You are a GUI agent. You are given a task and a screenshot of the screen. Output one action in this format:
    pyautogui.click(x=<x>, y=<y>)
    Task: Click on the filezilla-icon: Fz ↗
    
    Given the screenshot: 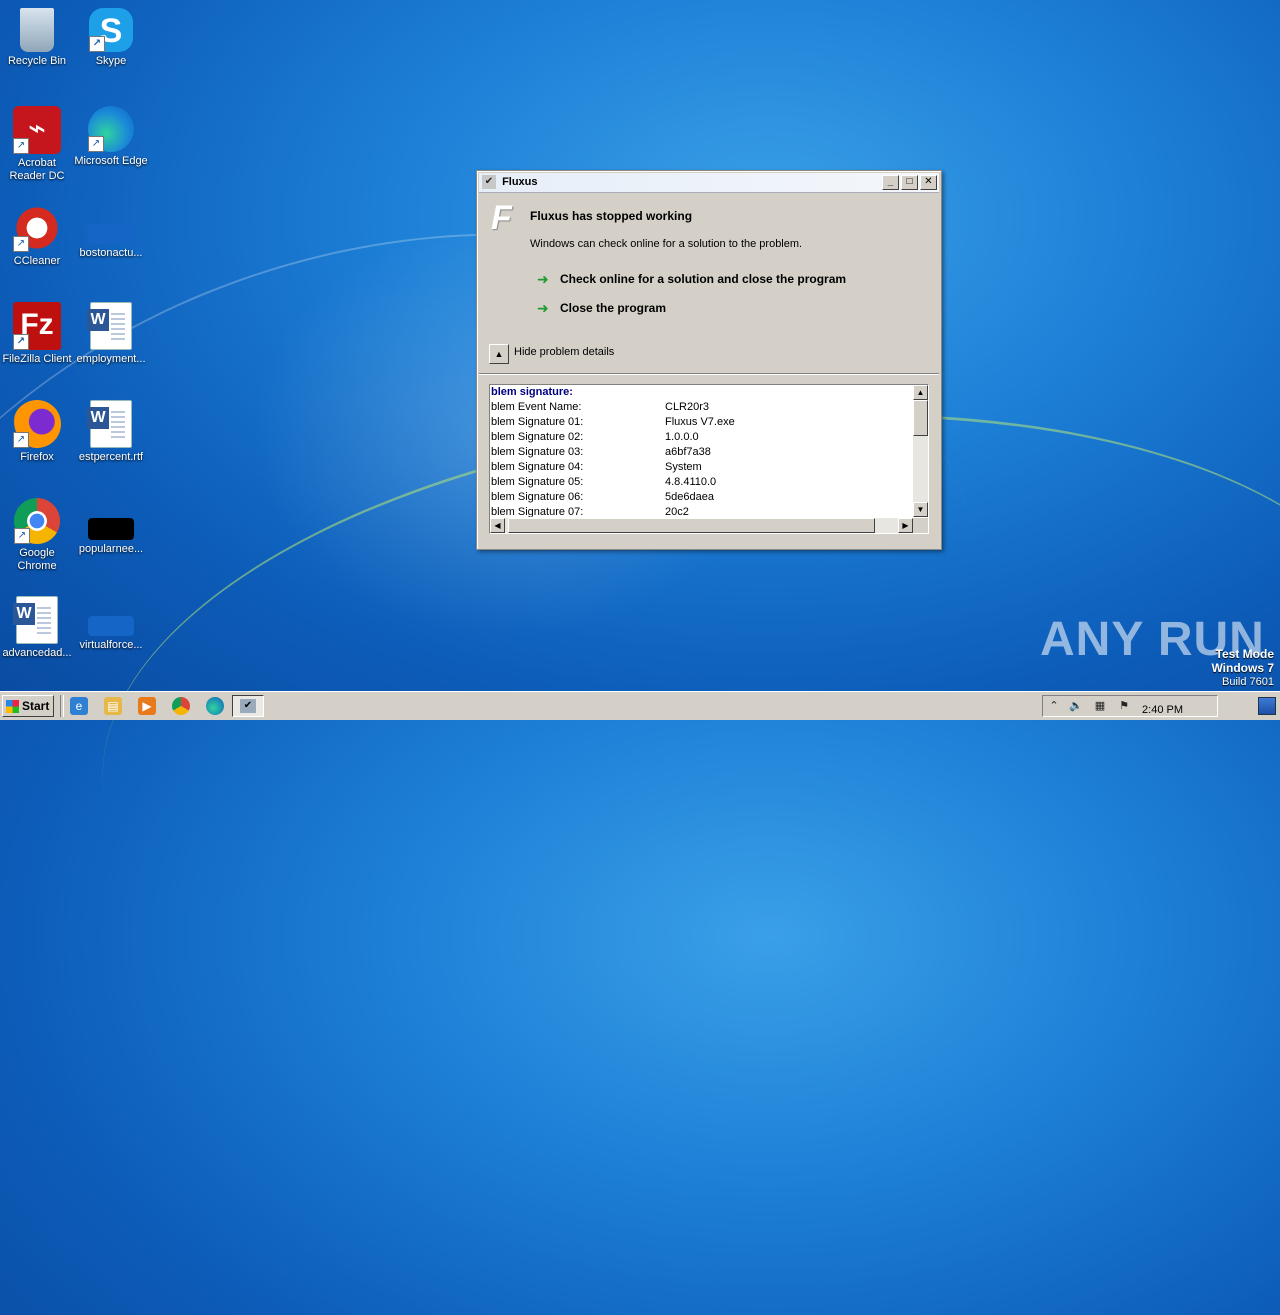 What is the action you would take?
    pyautogui.click(x=37, y=326)
    